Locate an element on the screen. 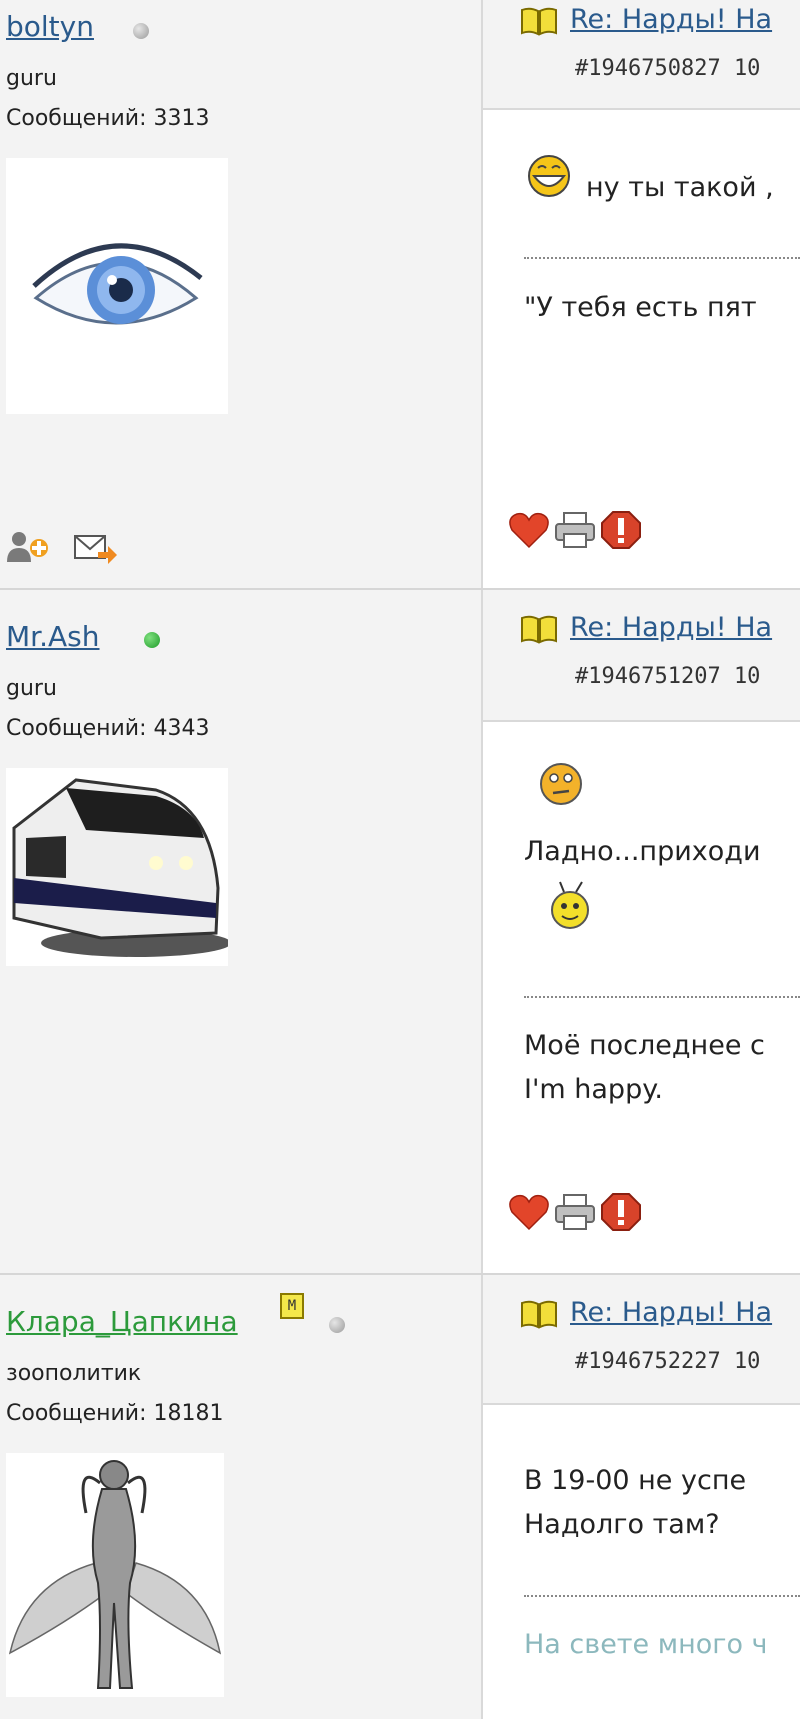  online-status-icon is located at coordinates (152, 640).